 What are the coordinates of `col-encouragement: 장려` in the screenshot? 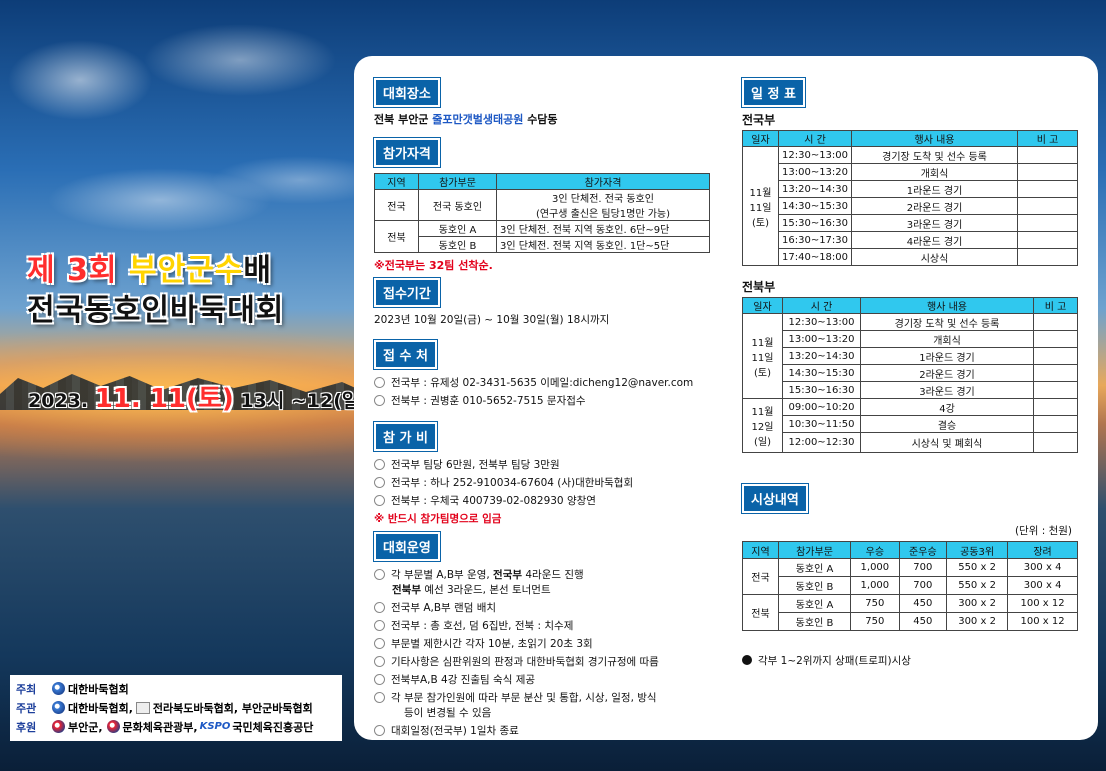 It's located at (1042, 550).